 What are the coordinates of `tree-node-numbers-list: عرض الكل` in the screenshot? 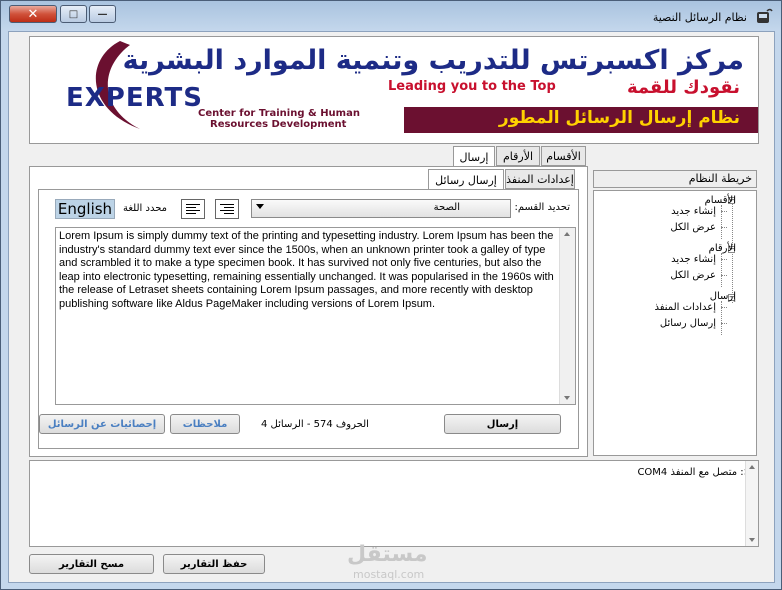 It's located at (693, 275).